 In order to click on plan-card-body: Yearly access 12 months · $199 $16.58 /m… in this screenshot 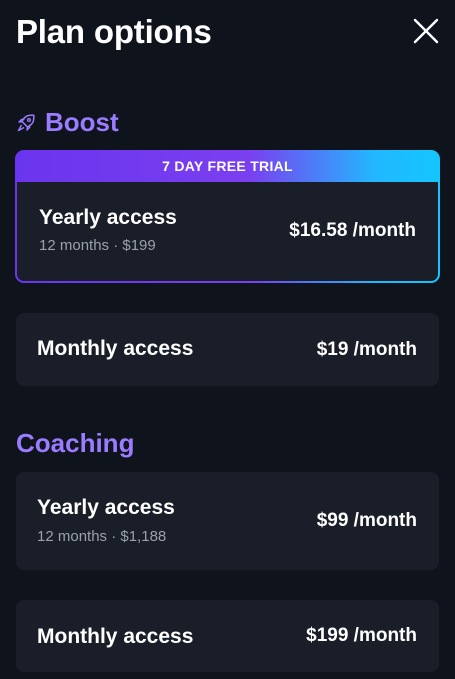, I will do `click(227, 231)`.